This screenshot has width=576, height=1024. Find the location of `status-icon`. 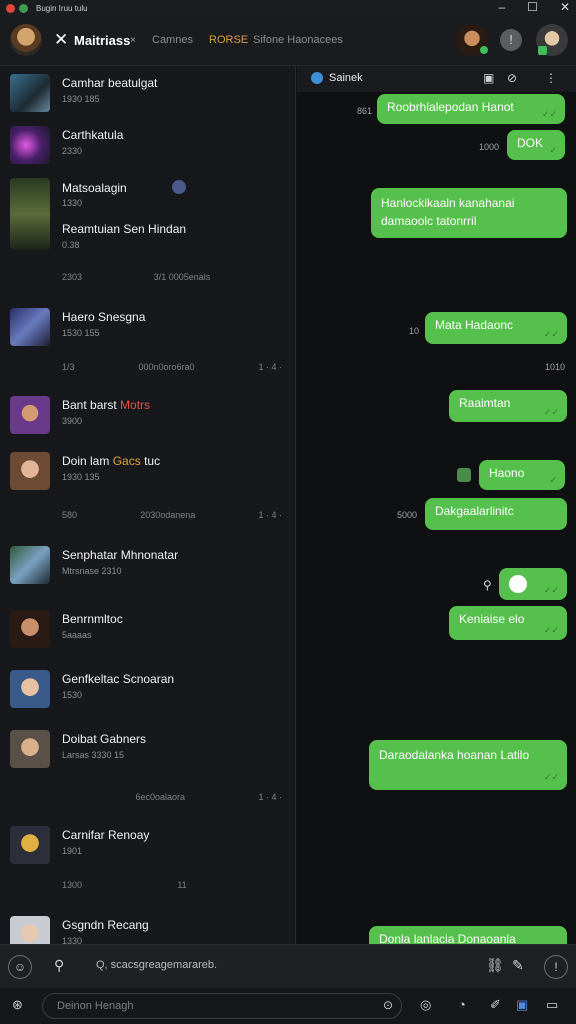

status-icon is located at coordinates (23, 8).